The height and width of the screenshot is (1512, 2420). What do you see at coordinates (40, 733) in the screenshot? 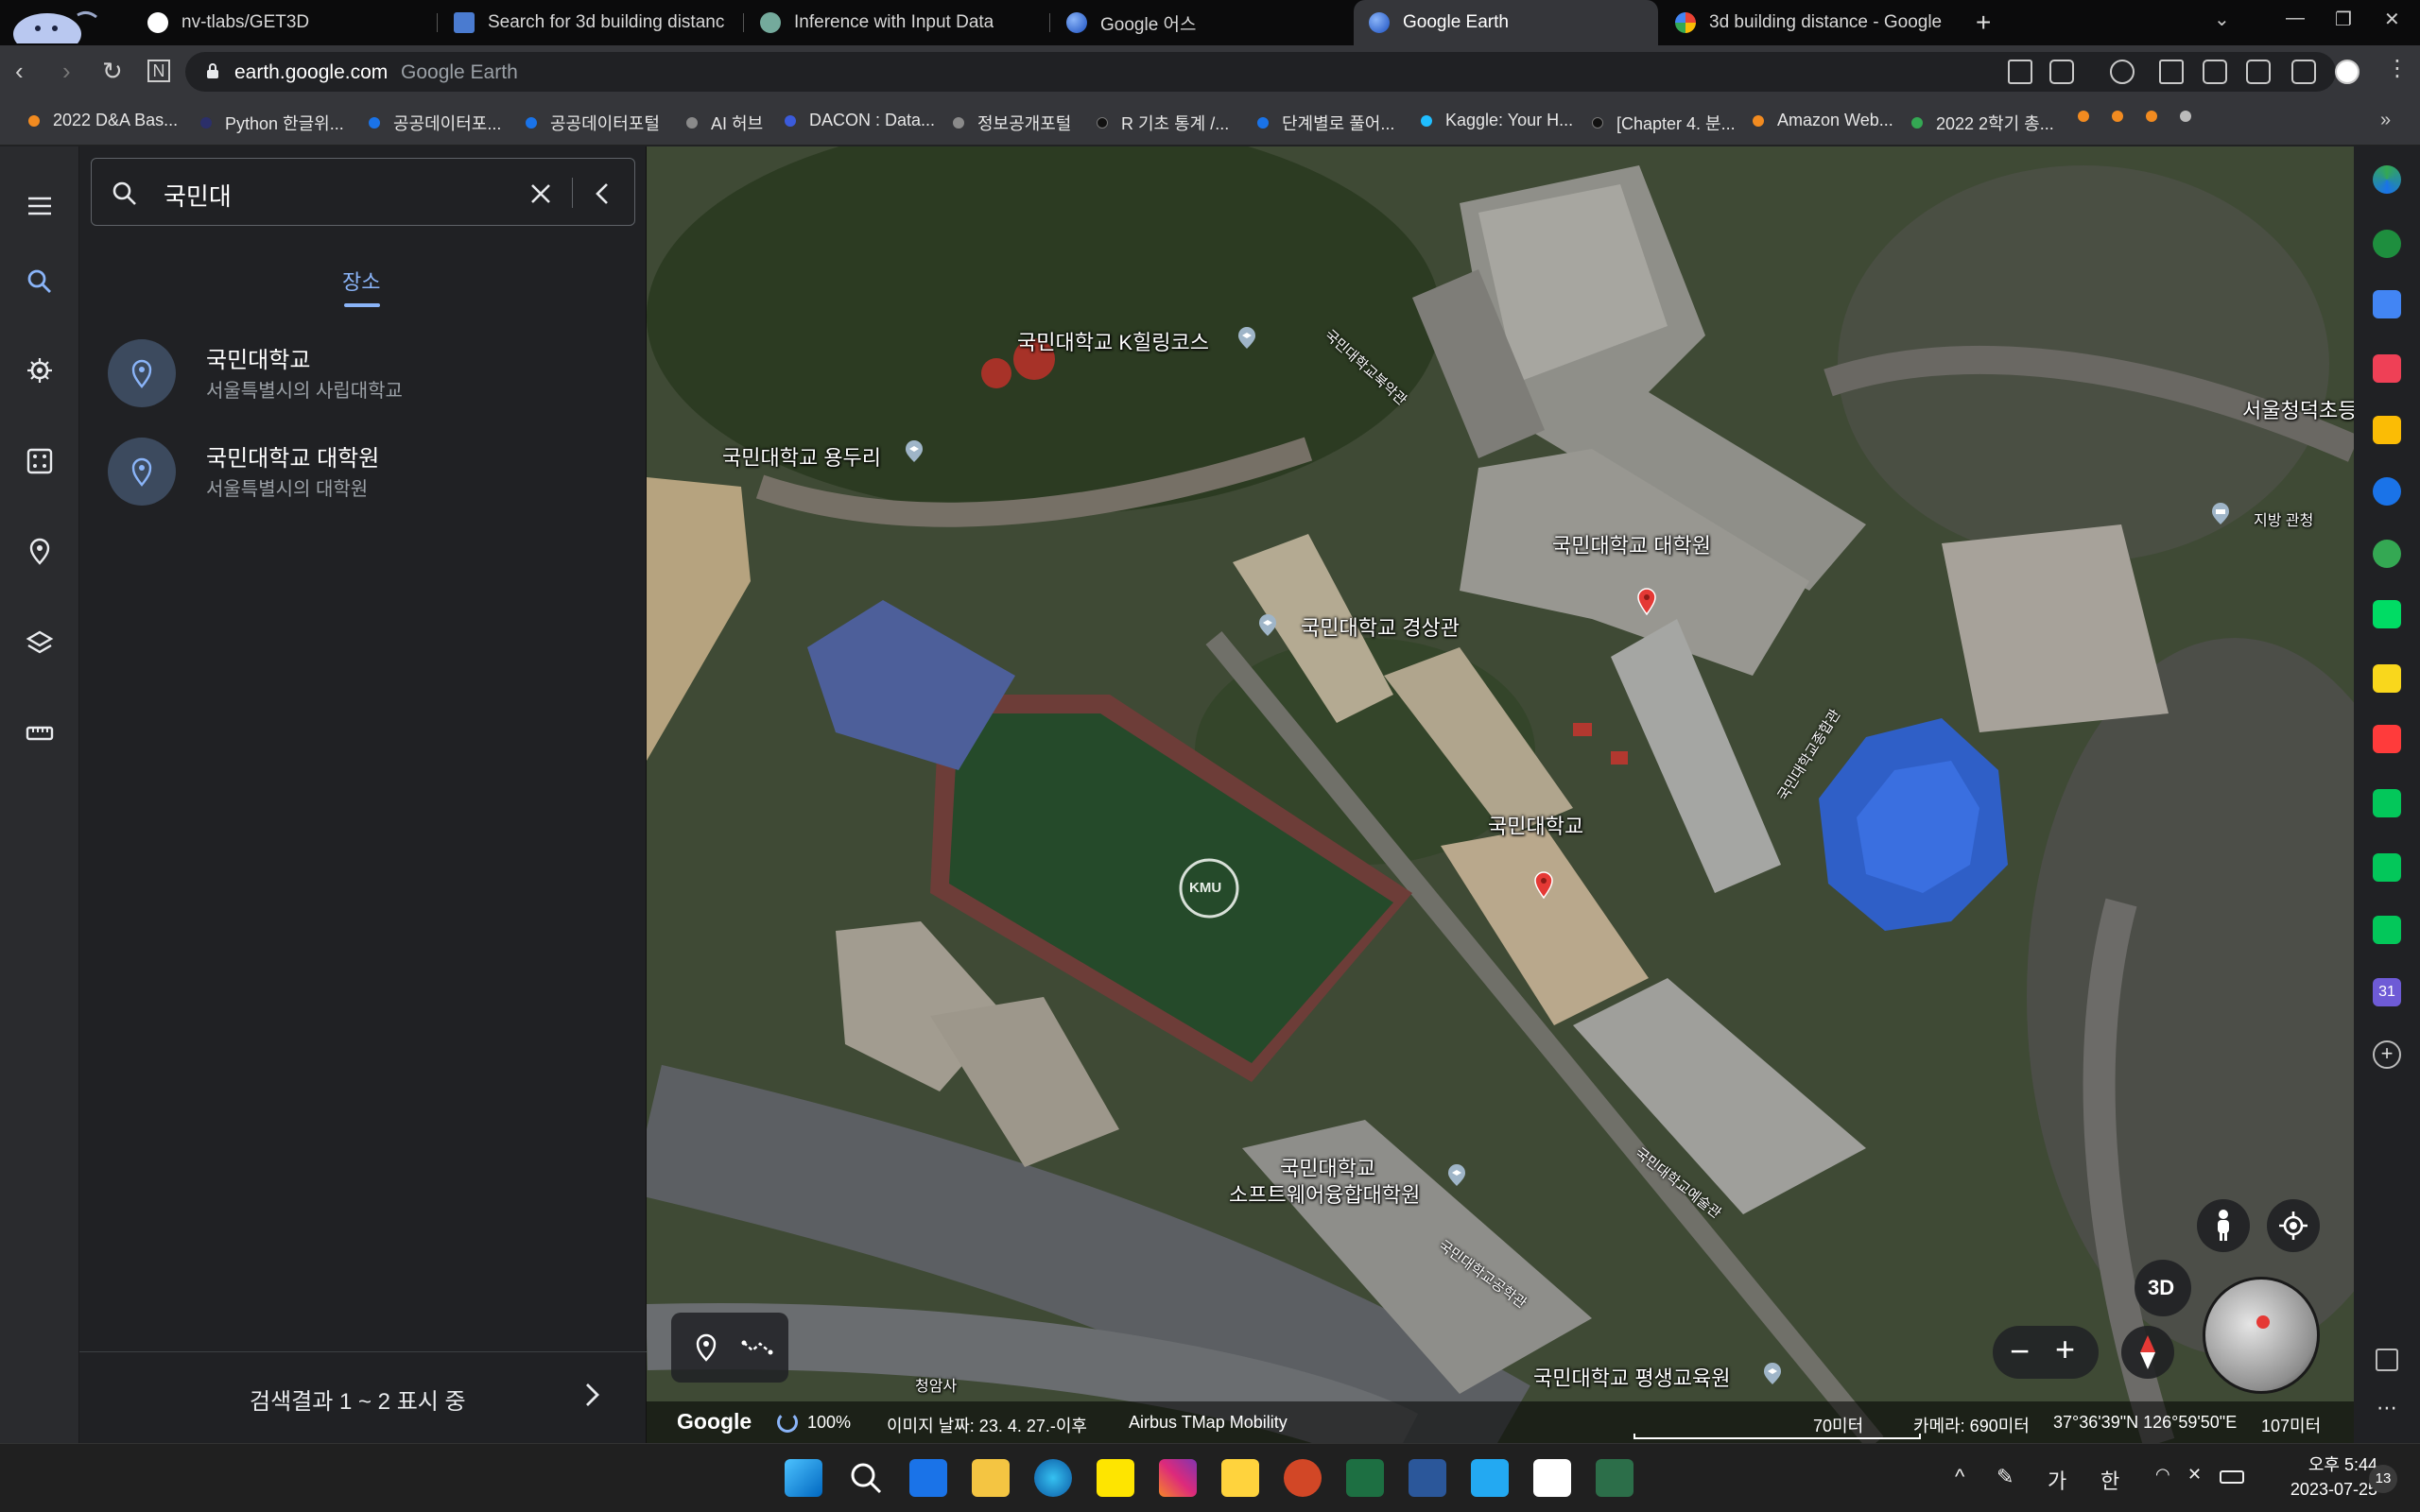
I see `measure-ruler-icon` at bounding box center [40, 733].